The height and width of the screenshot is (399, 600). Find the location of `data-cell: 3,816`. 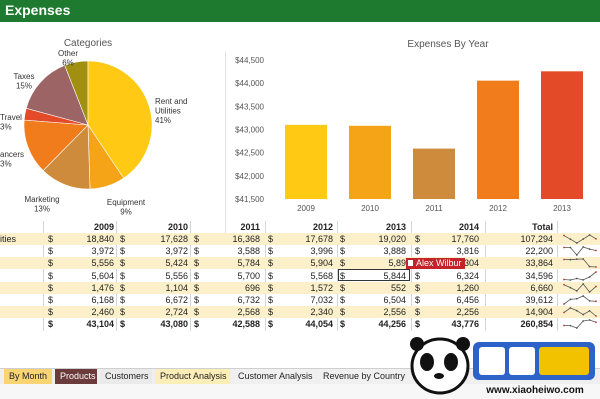

data-cell: 3,816 is located at coordinates (449, 251).